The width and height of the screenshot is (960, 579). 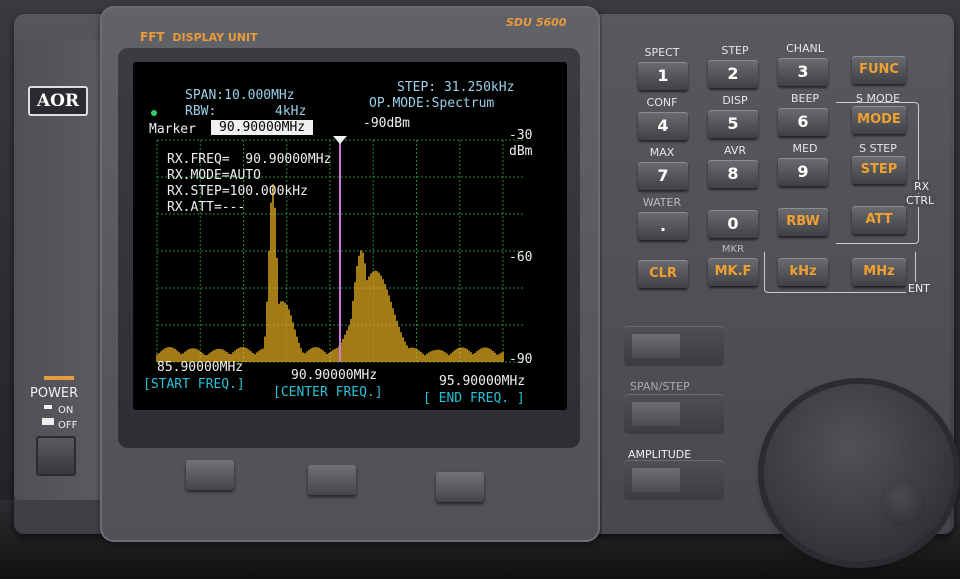 What do you see at coordinates (735, 150) in the screenshot?
I see `avr-label: AVR` at bounding box center [735, 150].